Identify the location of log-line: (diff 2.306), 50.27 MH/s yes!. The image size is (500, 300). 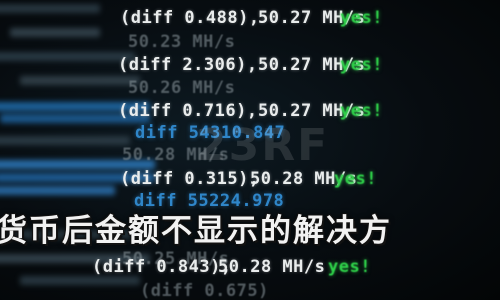
(250, 65).